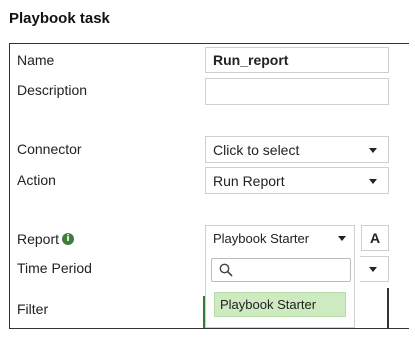 The image size is (415, 343). Describe the element at coordinates (249, 180) in the screenshot. I see `action-select-value: Run Report` at that location.